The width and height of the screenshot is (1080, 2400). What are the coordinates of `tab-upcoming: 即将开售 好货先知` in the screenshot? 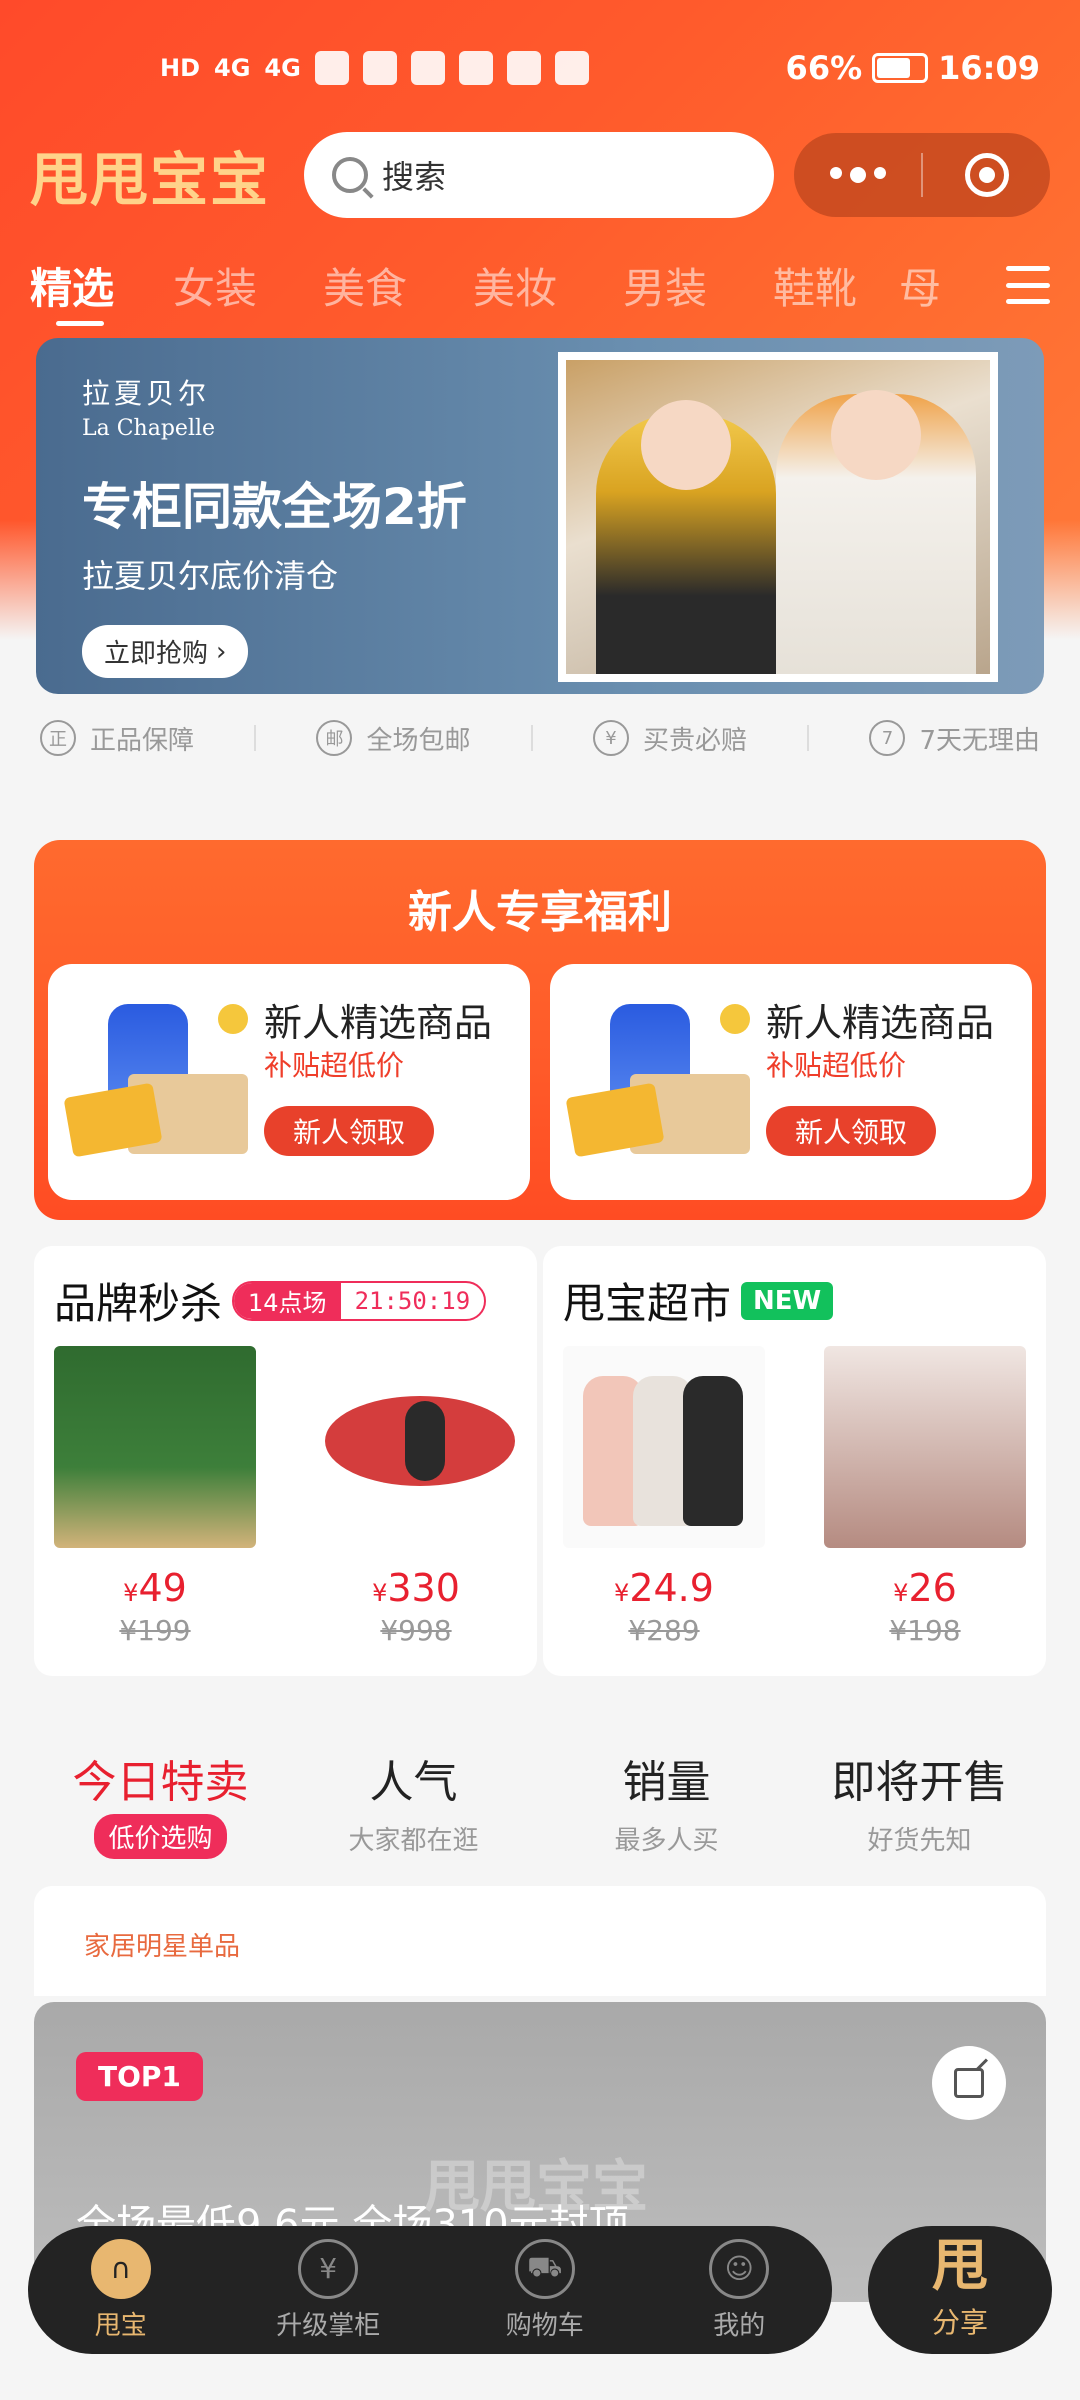 It's located at (919, 1801).